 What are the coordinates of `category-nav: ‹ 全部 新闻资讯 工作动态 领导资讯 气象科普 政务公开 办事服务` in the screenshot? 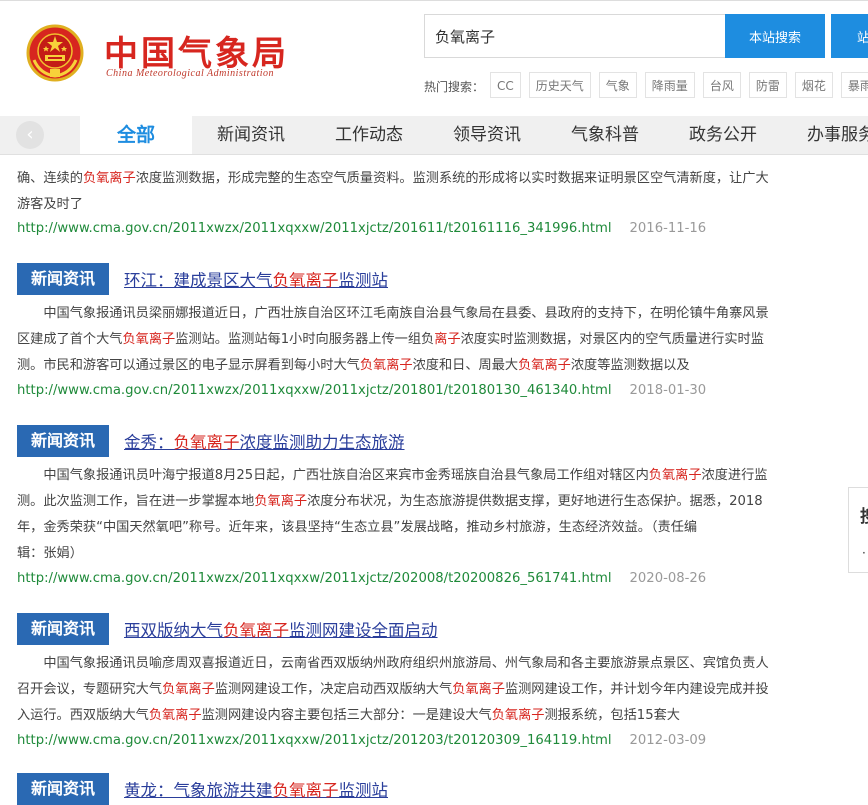 It's located at (434, 135).